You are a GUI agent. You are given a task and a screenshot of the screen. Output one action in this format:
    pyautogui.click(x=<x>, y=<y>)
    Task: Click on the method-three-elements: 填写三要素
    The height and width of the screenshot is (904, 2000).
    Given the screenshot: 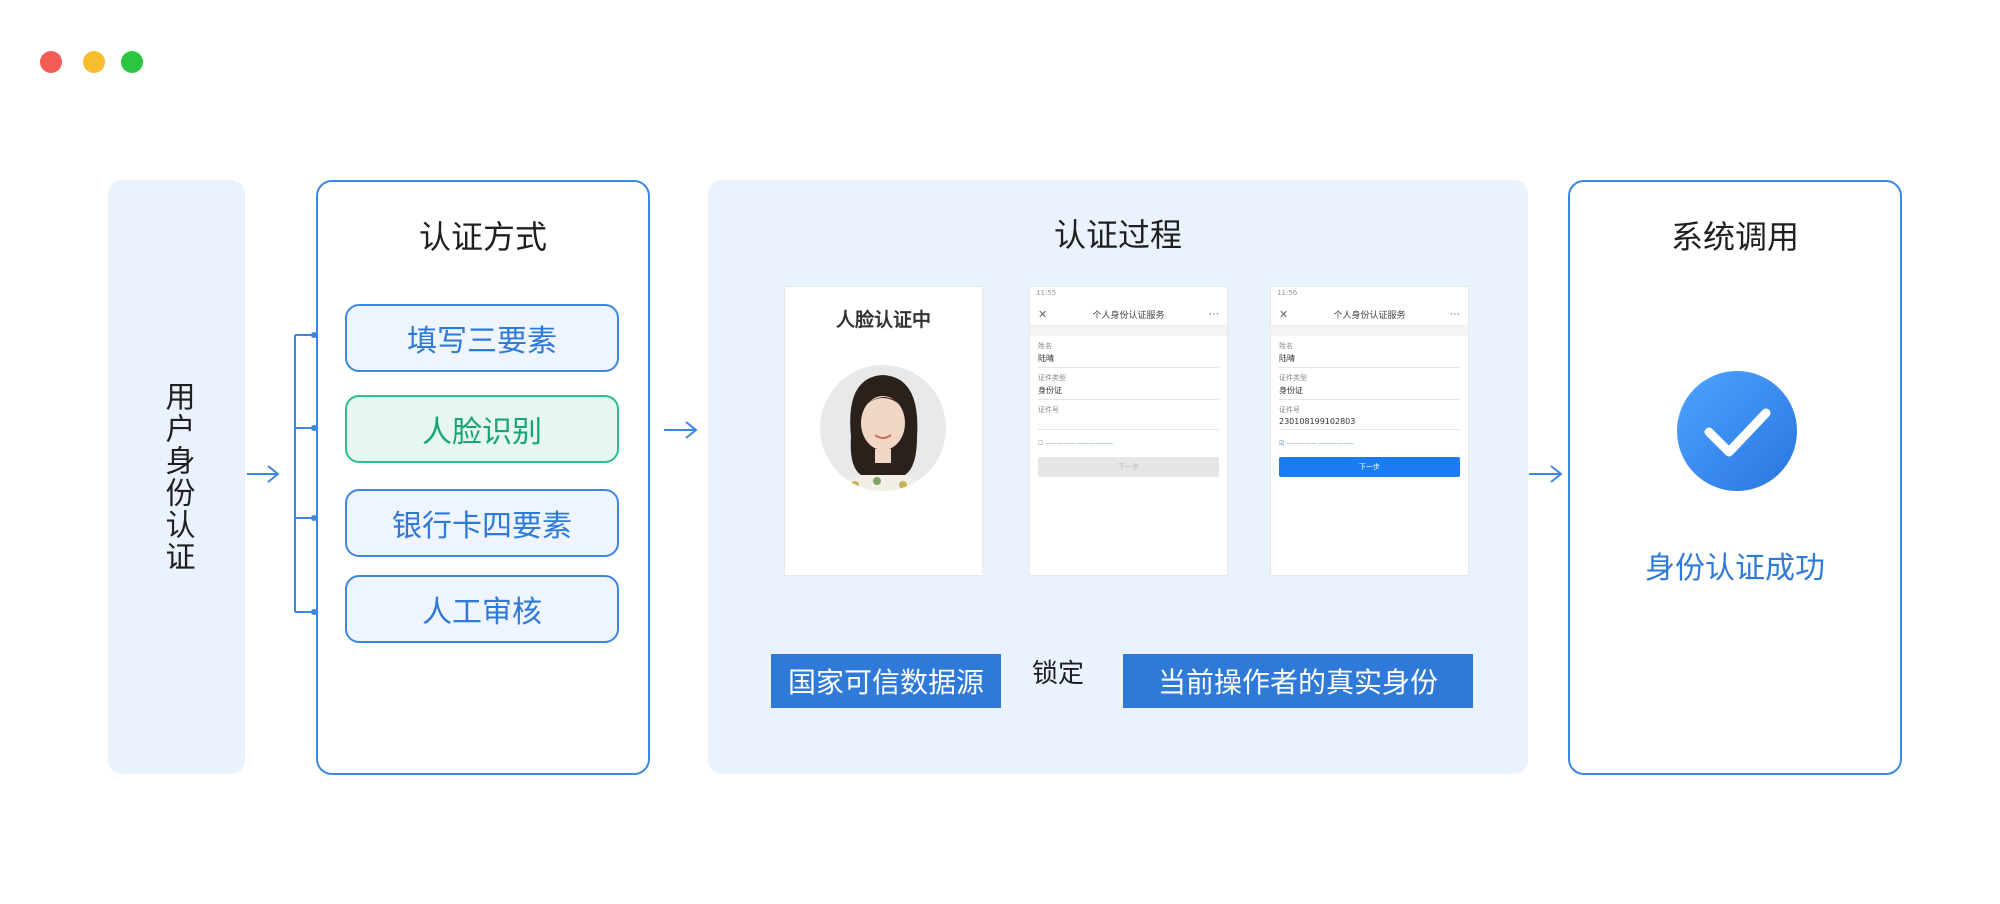 What is the action you would take?
    pyautogui.click(x=482, y=338)
    